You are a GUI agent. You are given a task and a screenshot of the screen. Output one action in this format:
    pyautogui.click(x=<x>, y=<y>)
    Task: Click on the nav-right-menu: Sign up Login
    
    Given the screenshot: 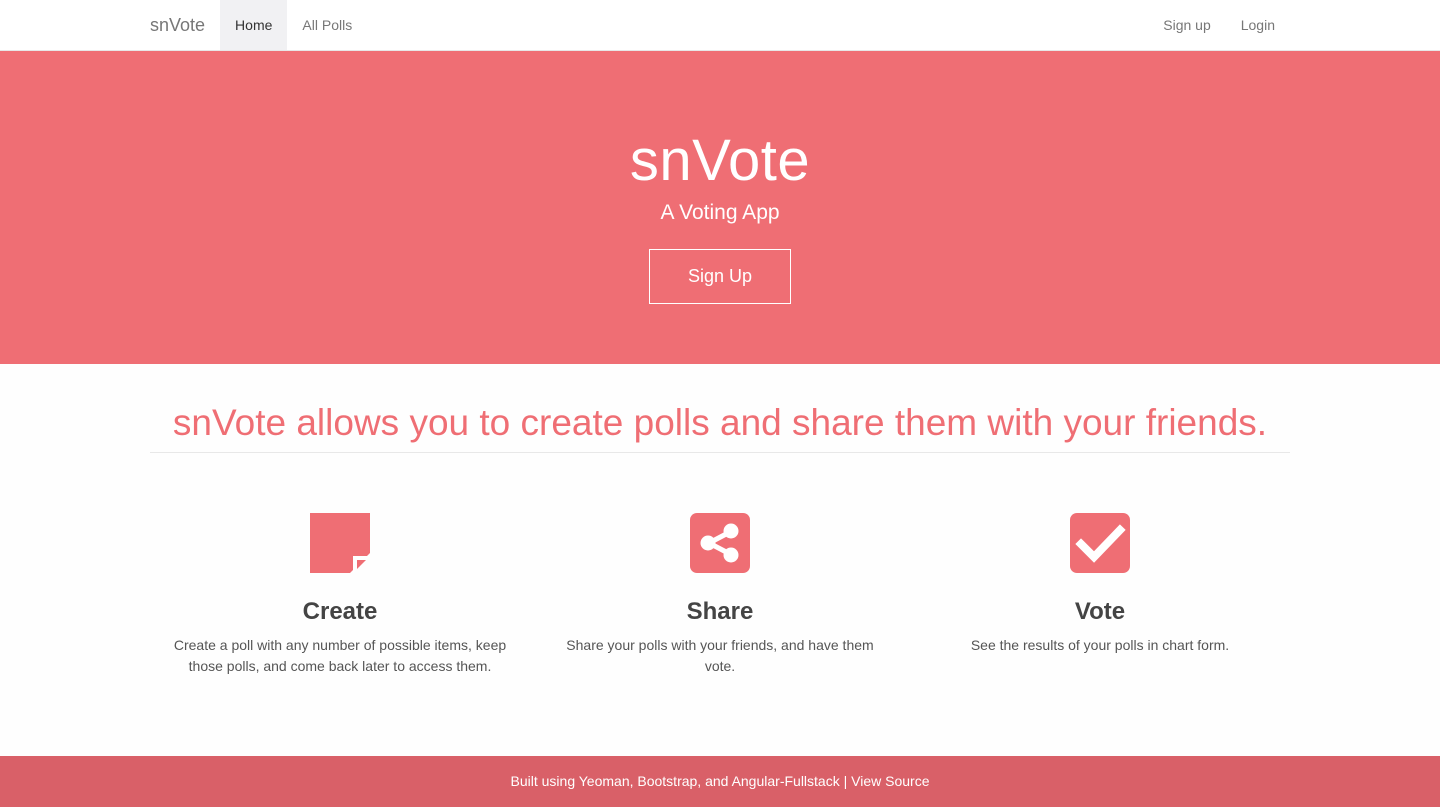 What is the action you would take?
    pyautogui.click(x=1219, y=25)
    